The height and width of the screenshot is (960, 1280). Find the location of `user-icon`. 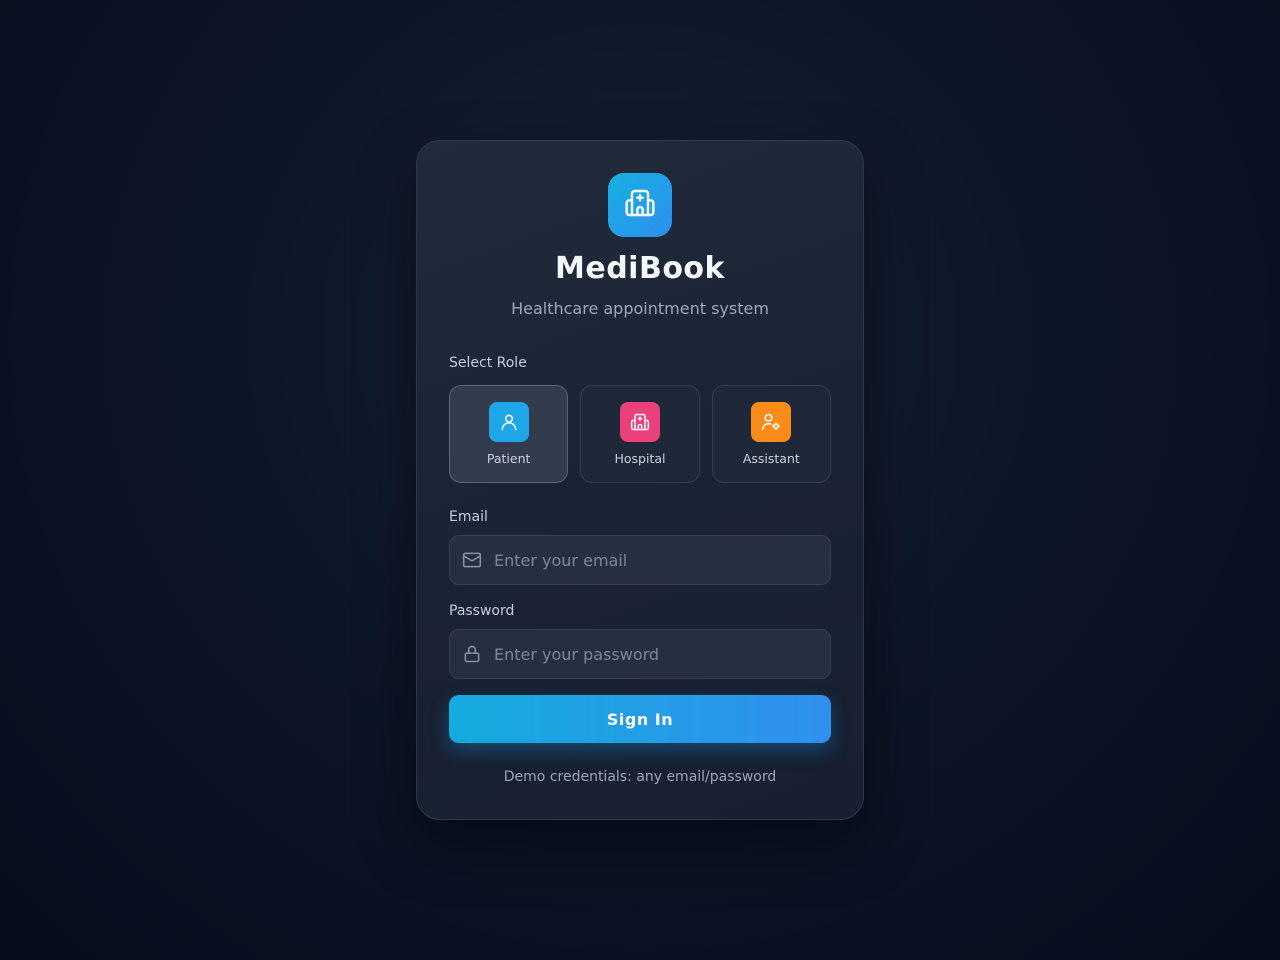

user-icon is located at coordinates (508, 422).